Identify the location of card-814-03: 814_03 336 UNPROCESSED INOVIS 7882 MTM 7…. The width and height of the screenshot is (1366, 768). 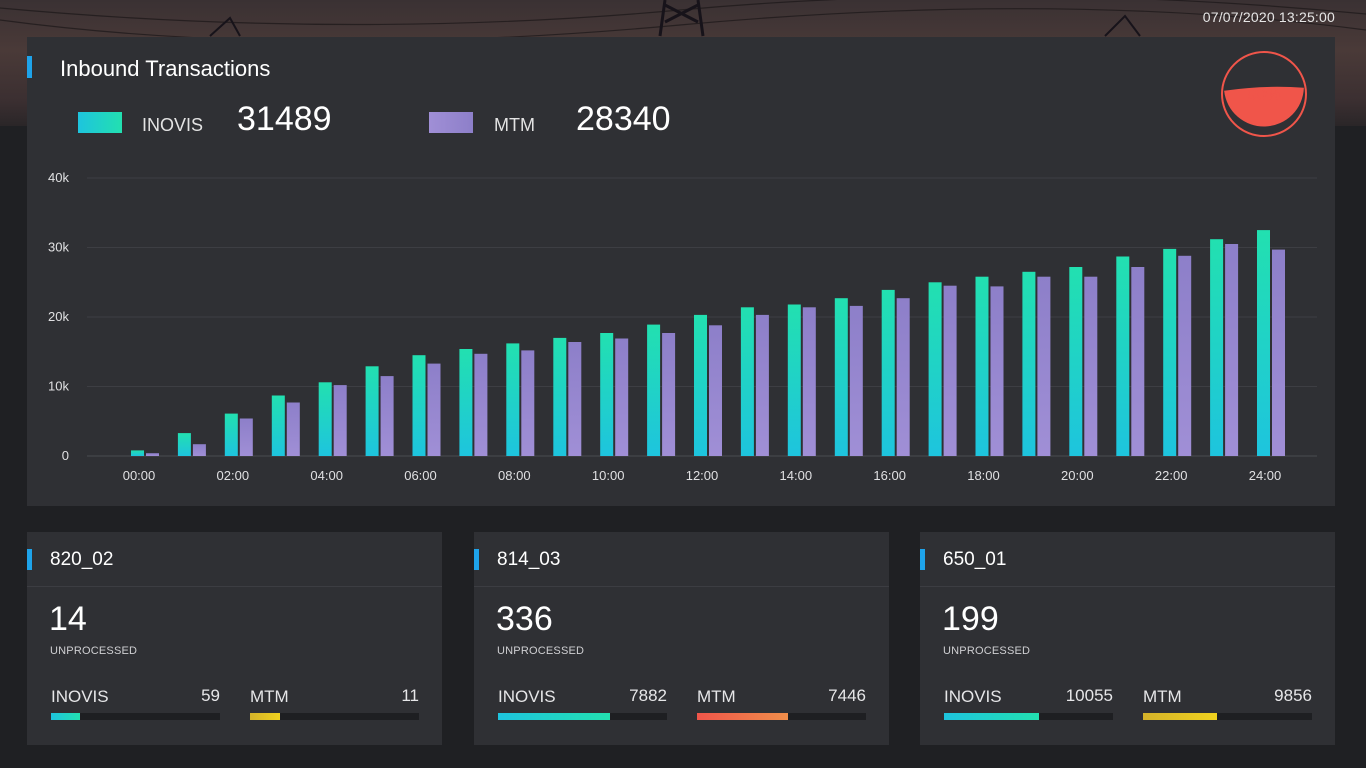
(681, 638).